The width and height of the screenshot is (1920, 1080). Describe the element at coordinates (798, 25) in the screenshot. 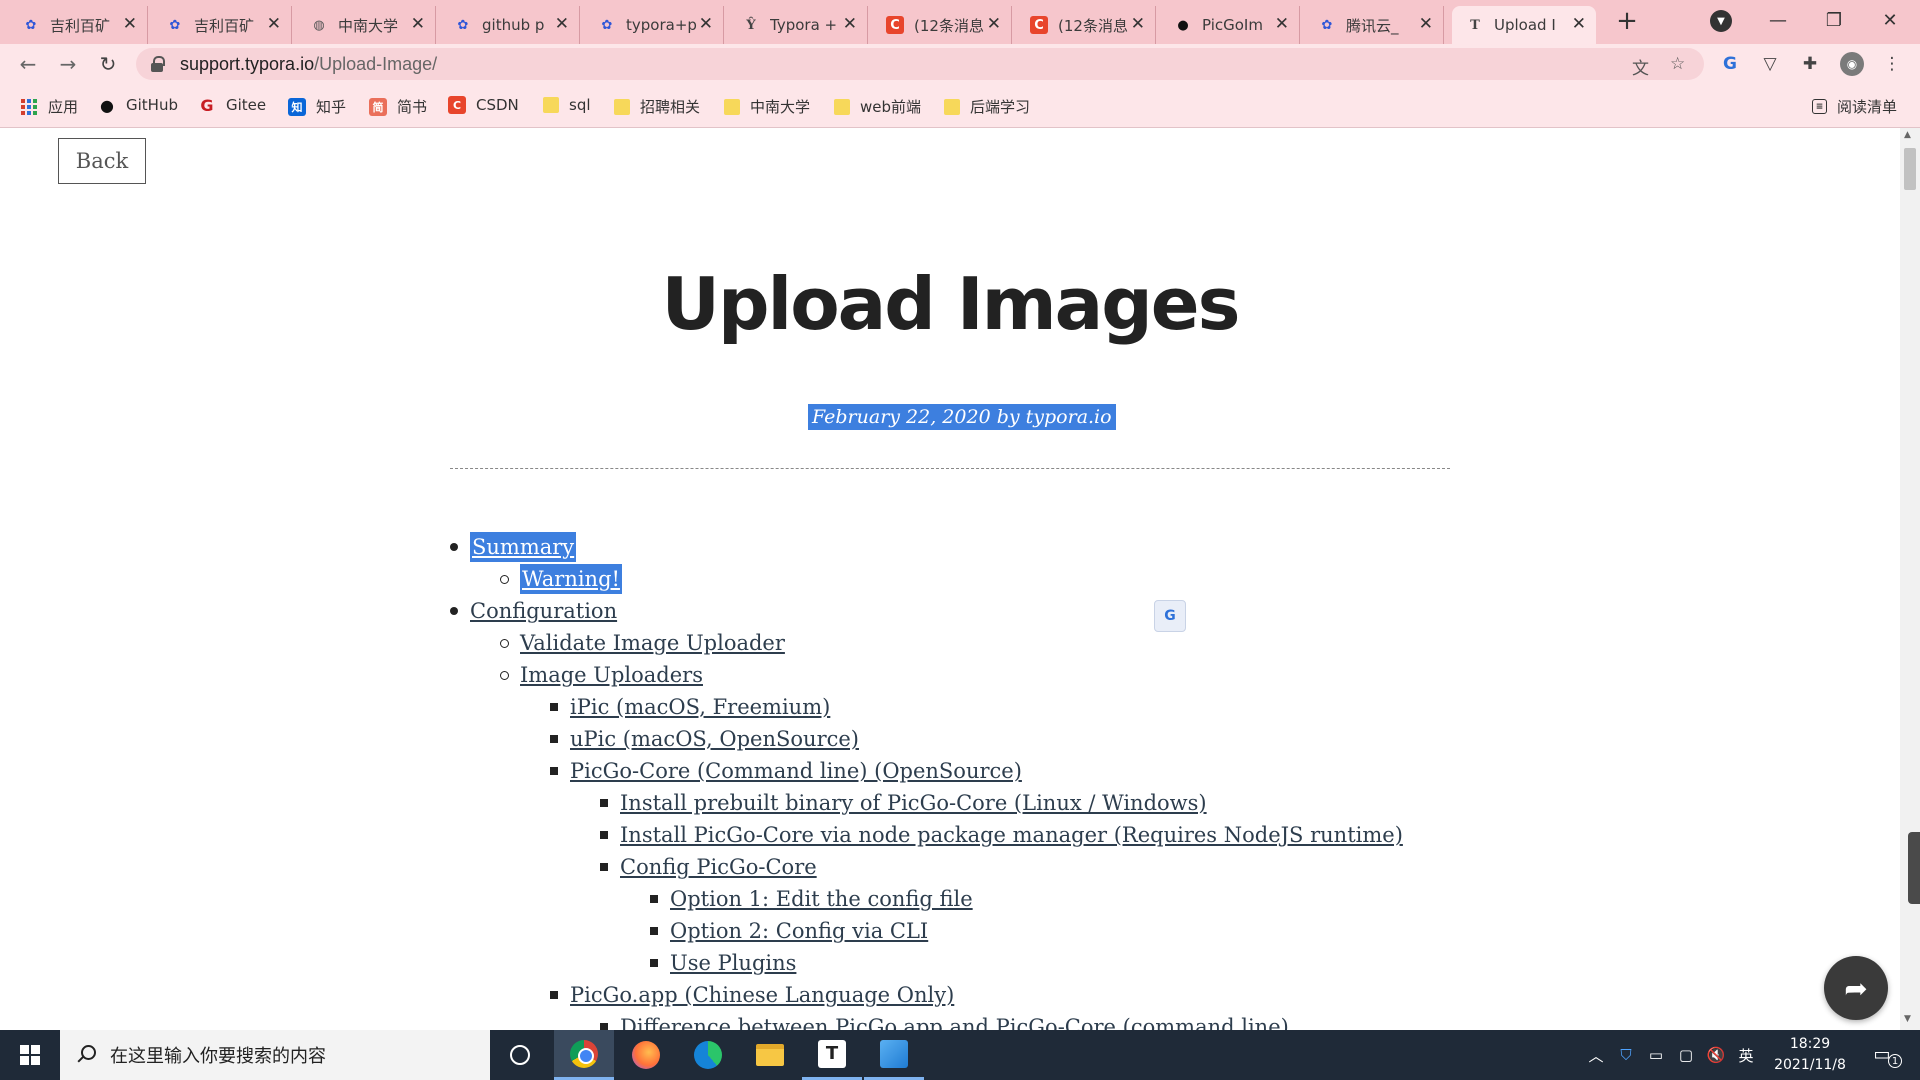

I see `browser-tab: Ŷ Typora + ✕` at that location.